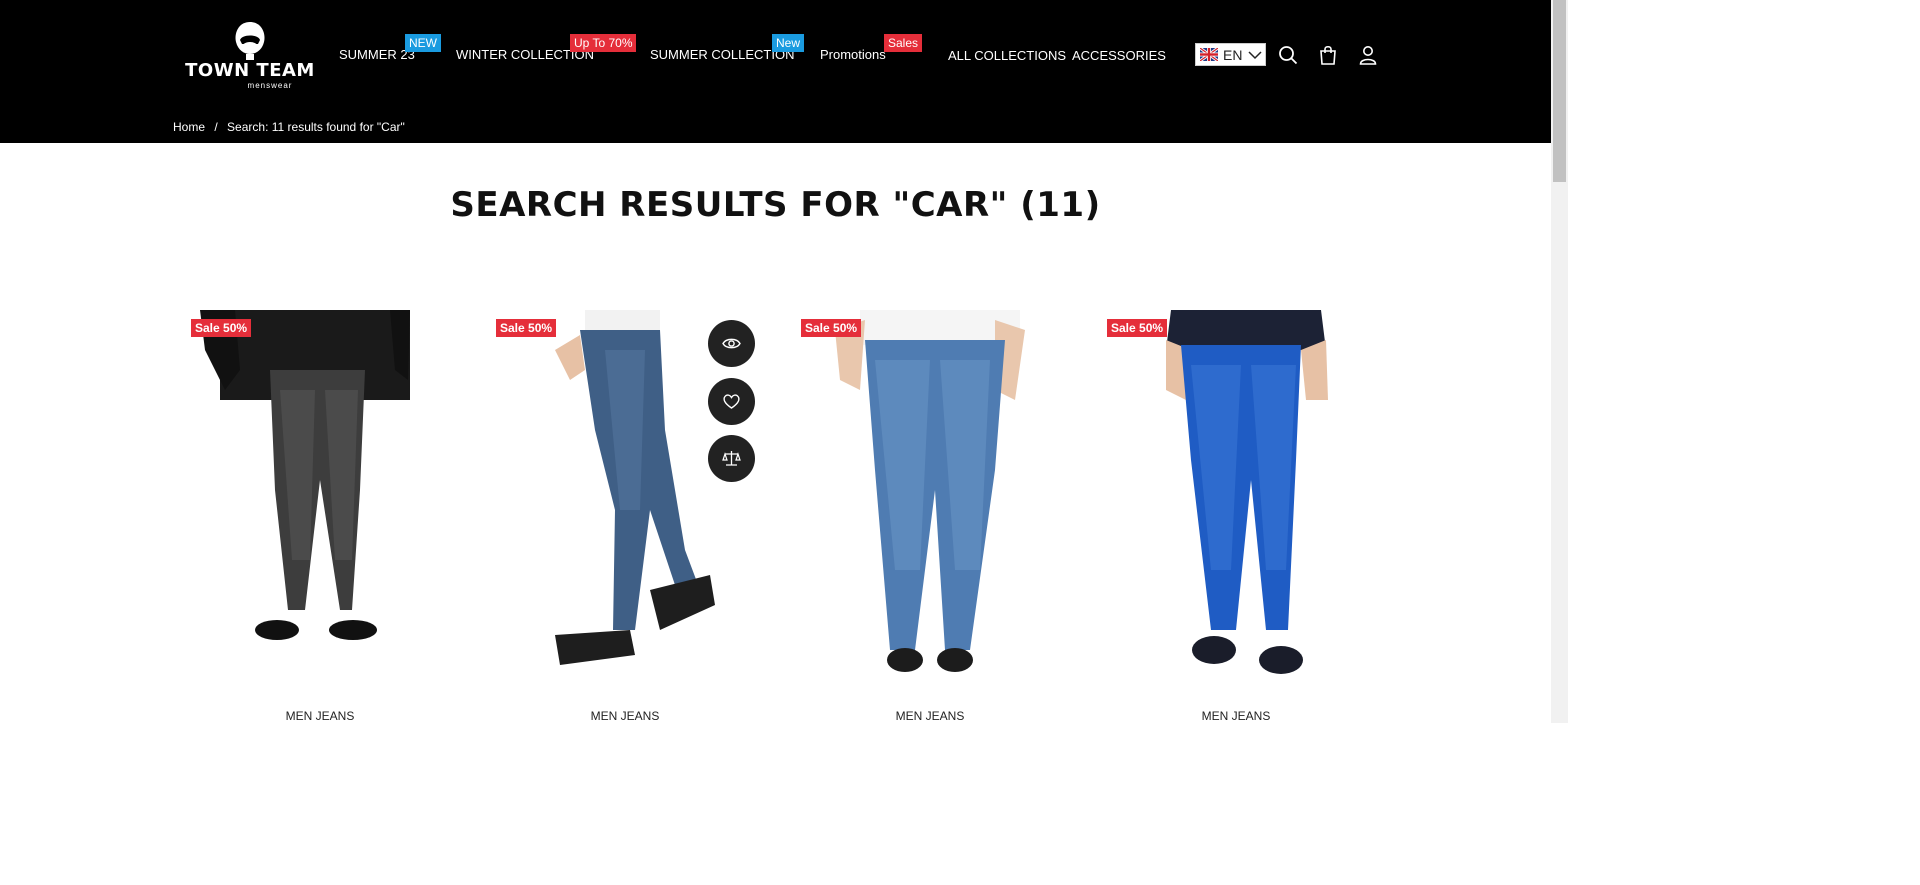  What do you see at coordinates (853, 54) in the screenshot?
I see `nav-promotions: Promotions` at bounding box center [853, 54].